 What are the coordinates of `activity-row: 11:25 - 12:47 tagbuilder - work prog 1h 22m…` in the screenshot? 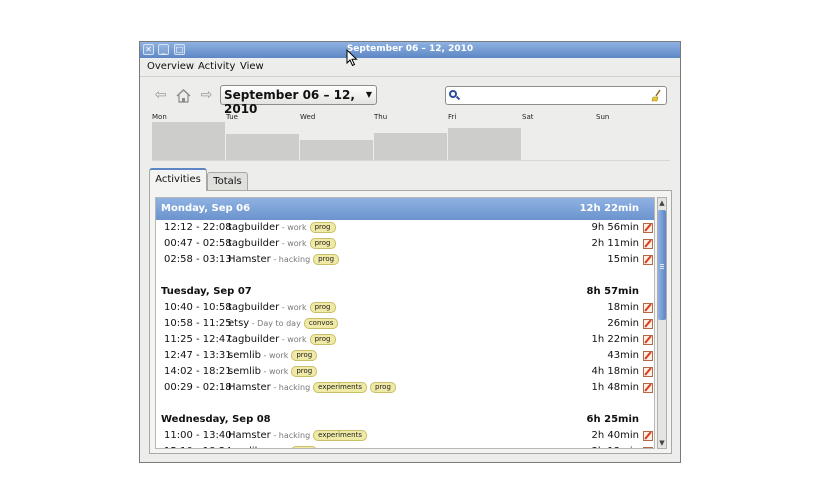 It's located at (405, 342).